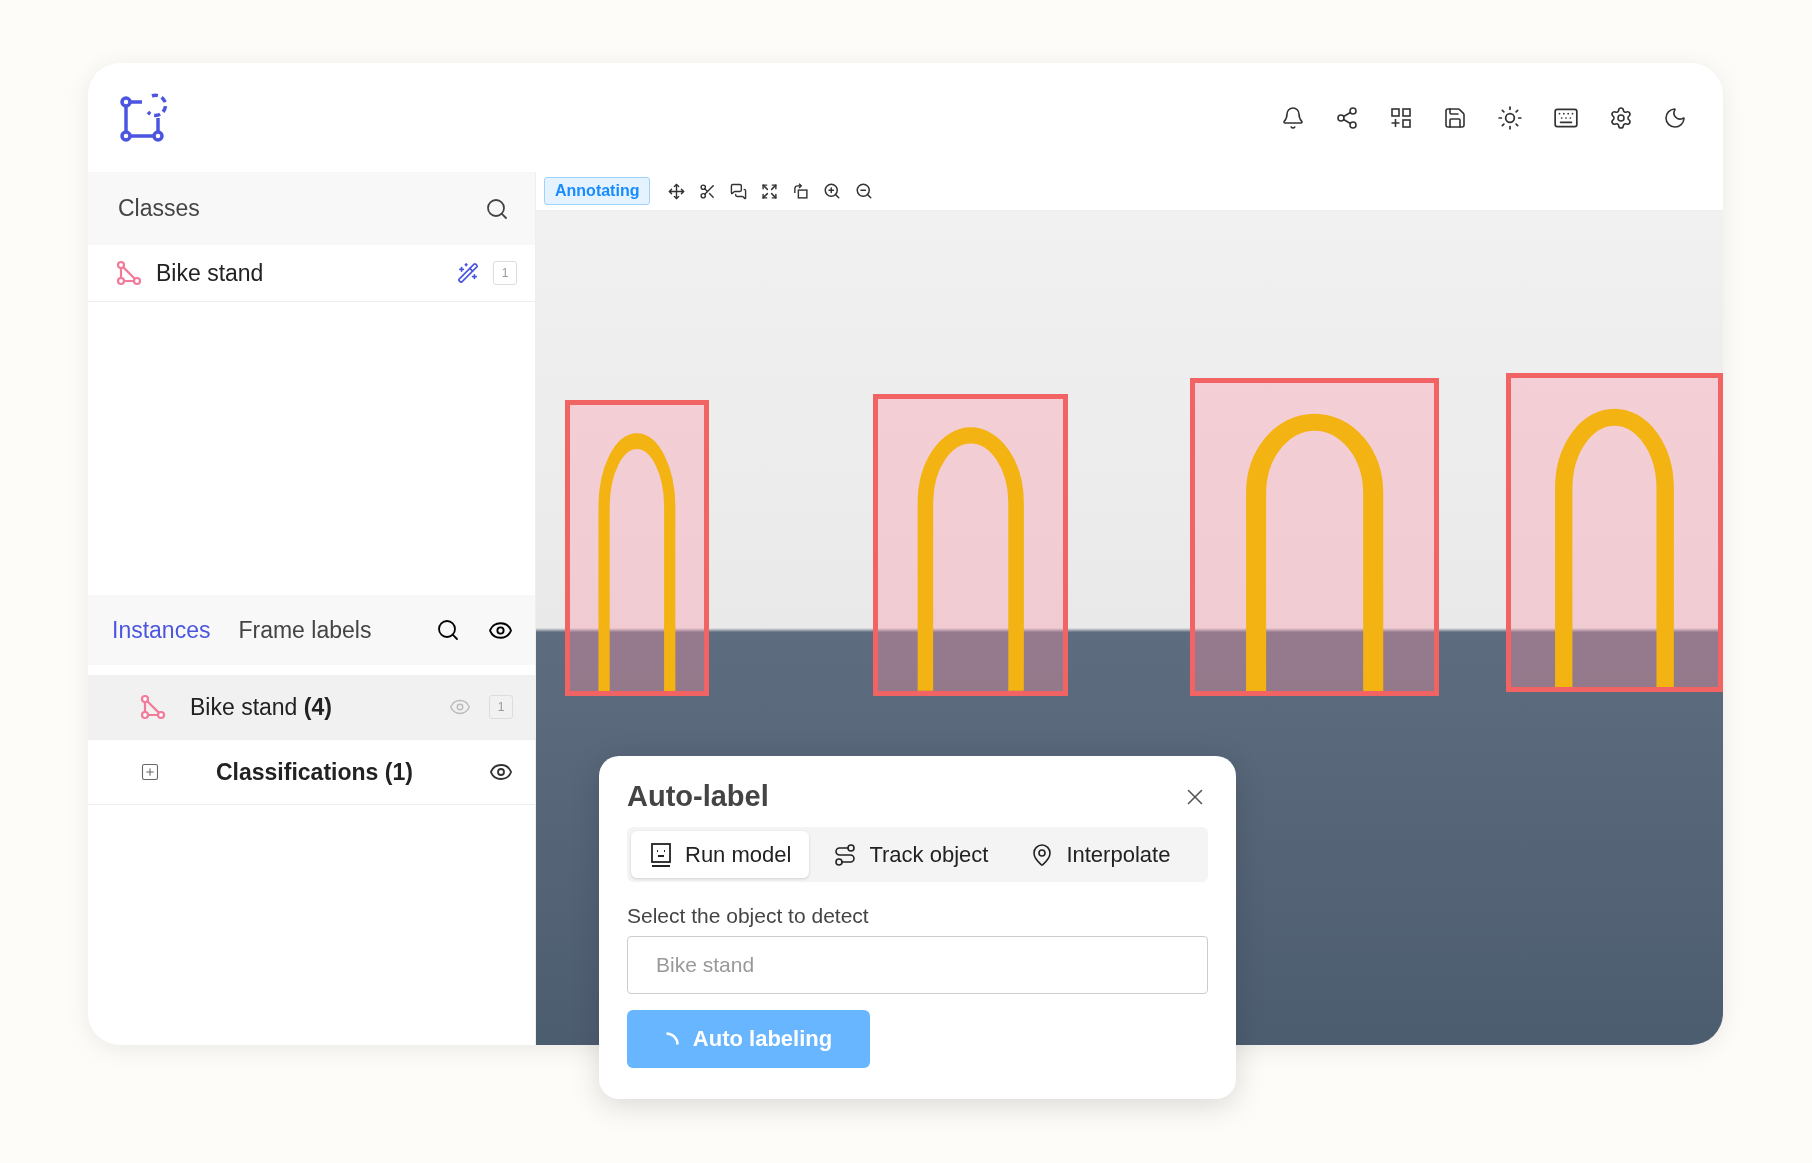  Describe the element at coordinates (1100, 854) in the screenshot. I see `mode-tab: Interpolate` at that location.